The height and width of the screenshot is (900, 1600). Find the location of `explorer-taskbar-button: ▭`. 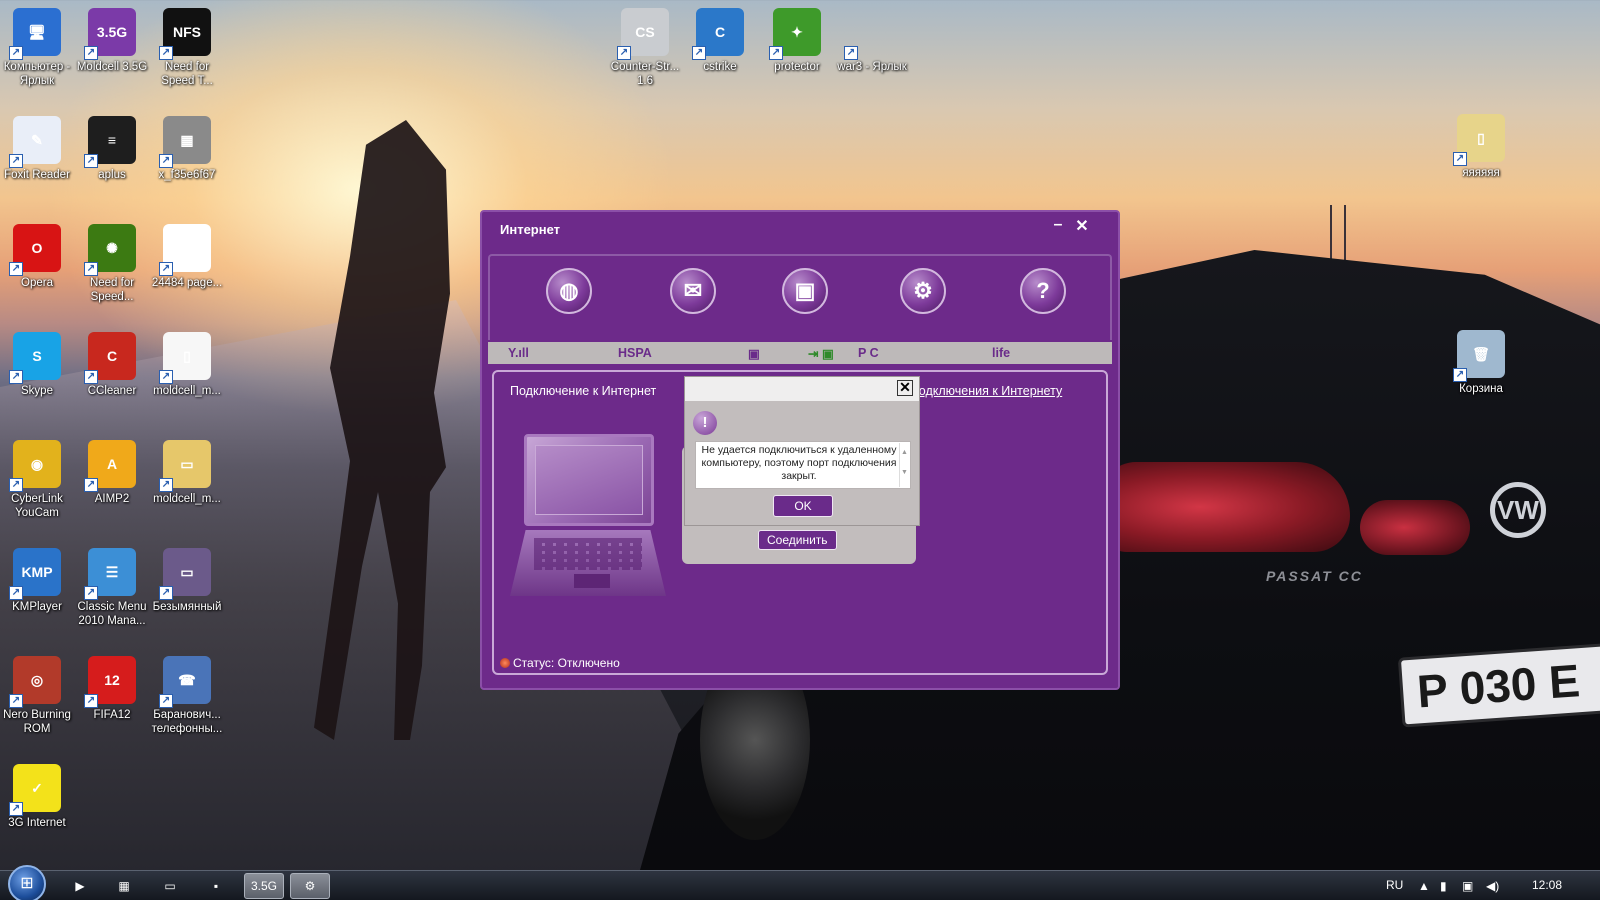

explorer-taskbar-button: ▭ is located at coordinates (170, 886).